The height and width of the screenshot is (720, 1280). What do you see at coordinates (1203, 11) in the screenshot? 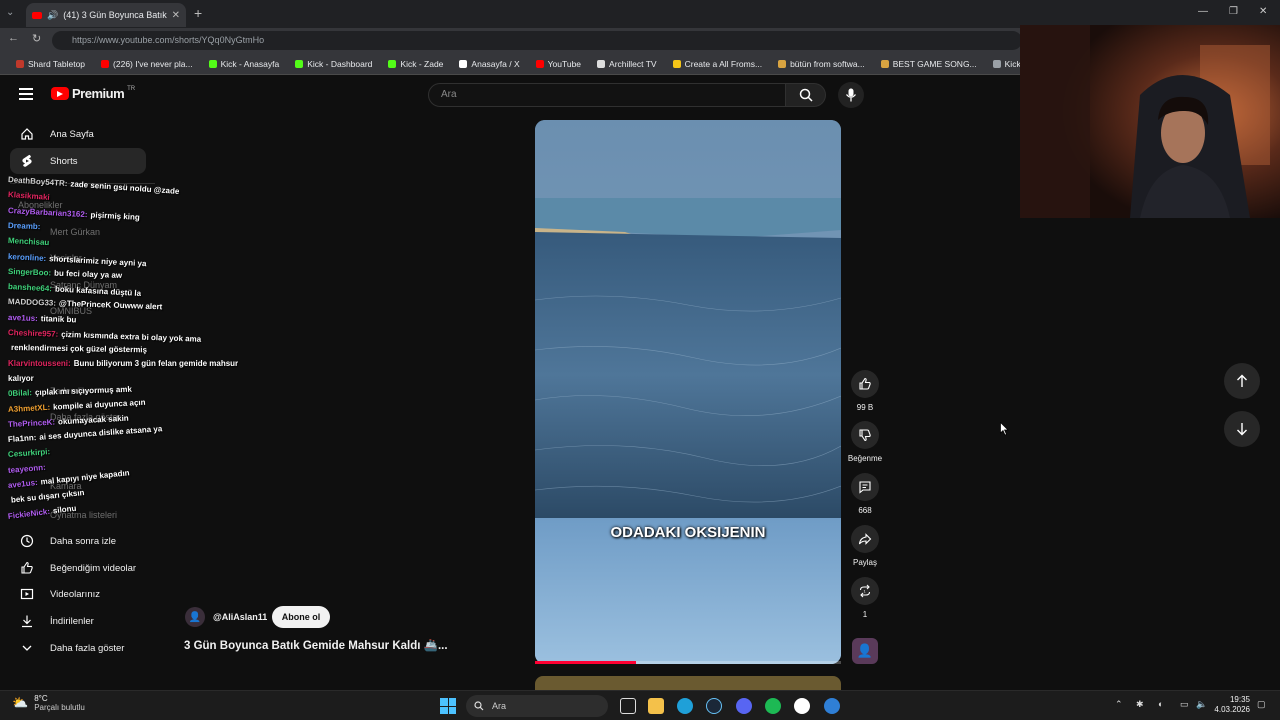
I see `minimize-icon: —` at bounding box center [1203, 11].